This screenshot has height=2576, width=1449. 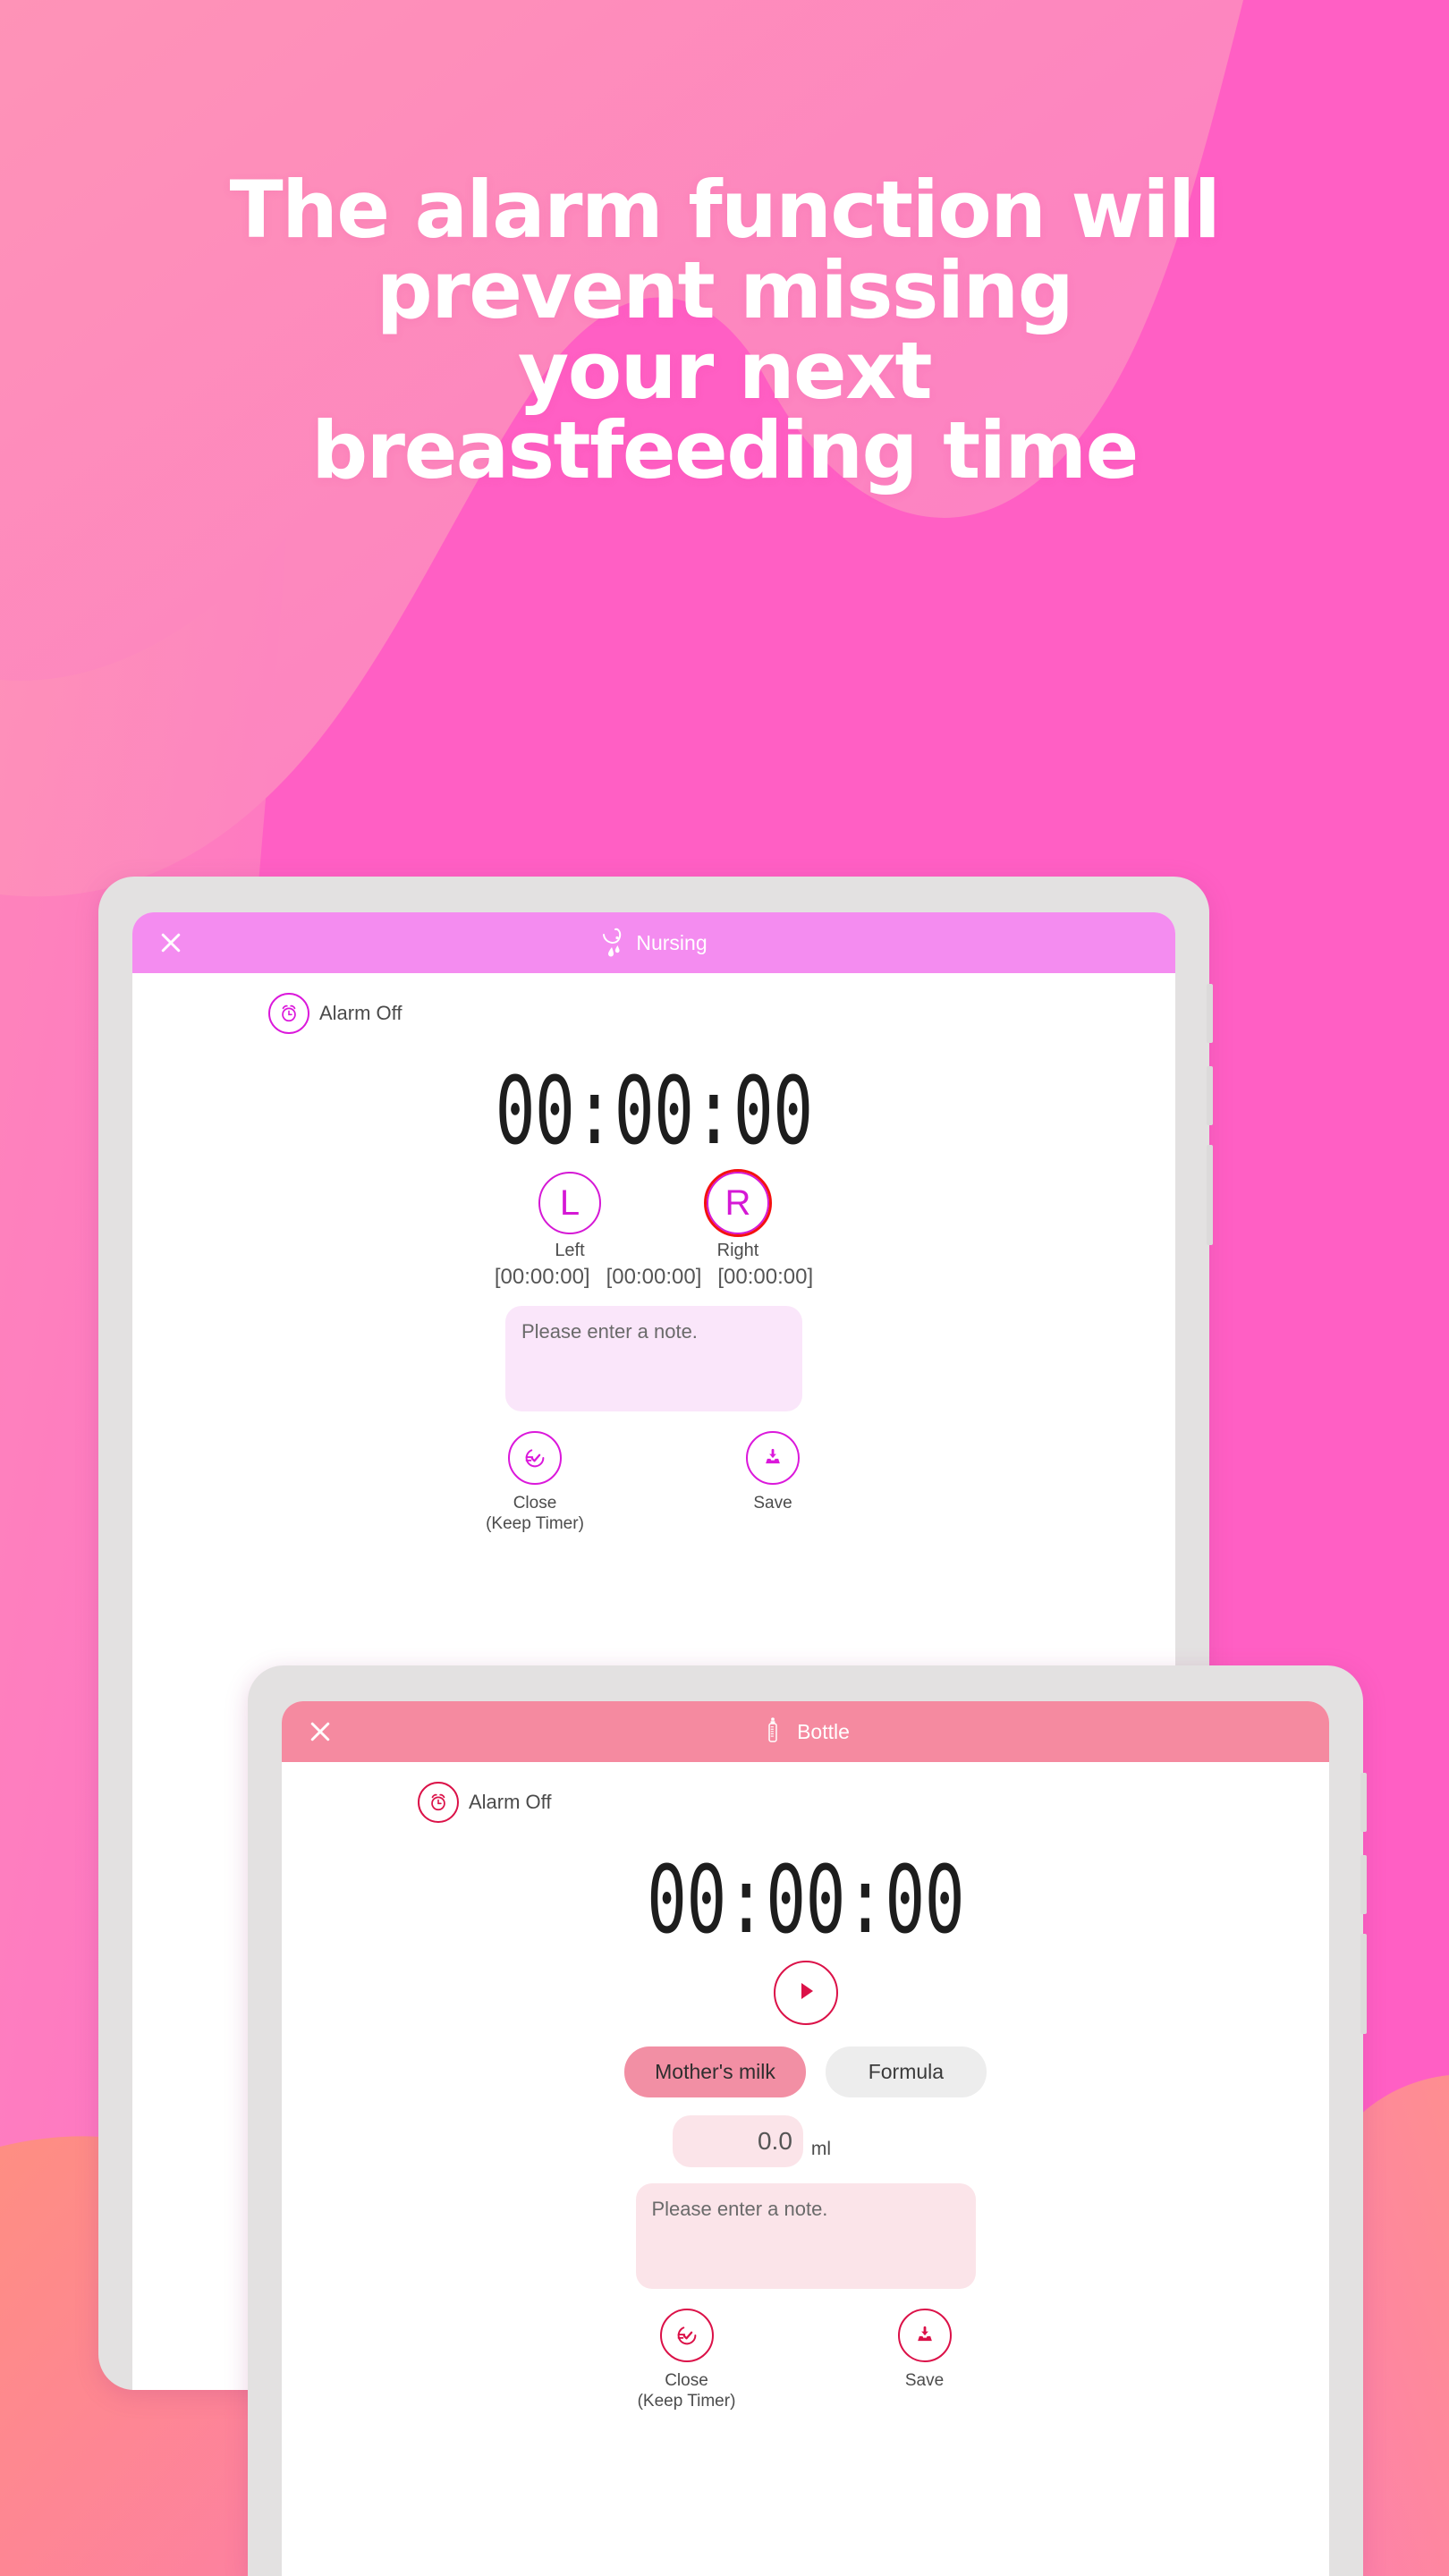 I want to click on bottle-close-caption: Close (Keep Timer), so click(x=687, y=2390).